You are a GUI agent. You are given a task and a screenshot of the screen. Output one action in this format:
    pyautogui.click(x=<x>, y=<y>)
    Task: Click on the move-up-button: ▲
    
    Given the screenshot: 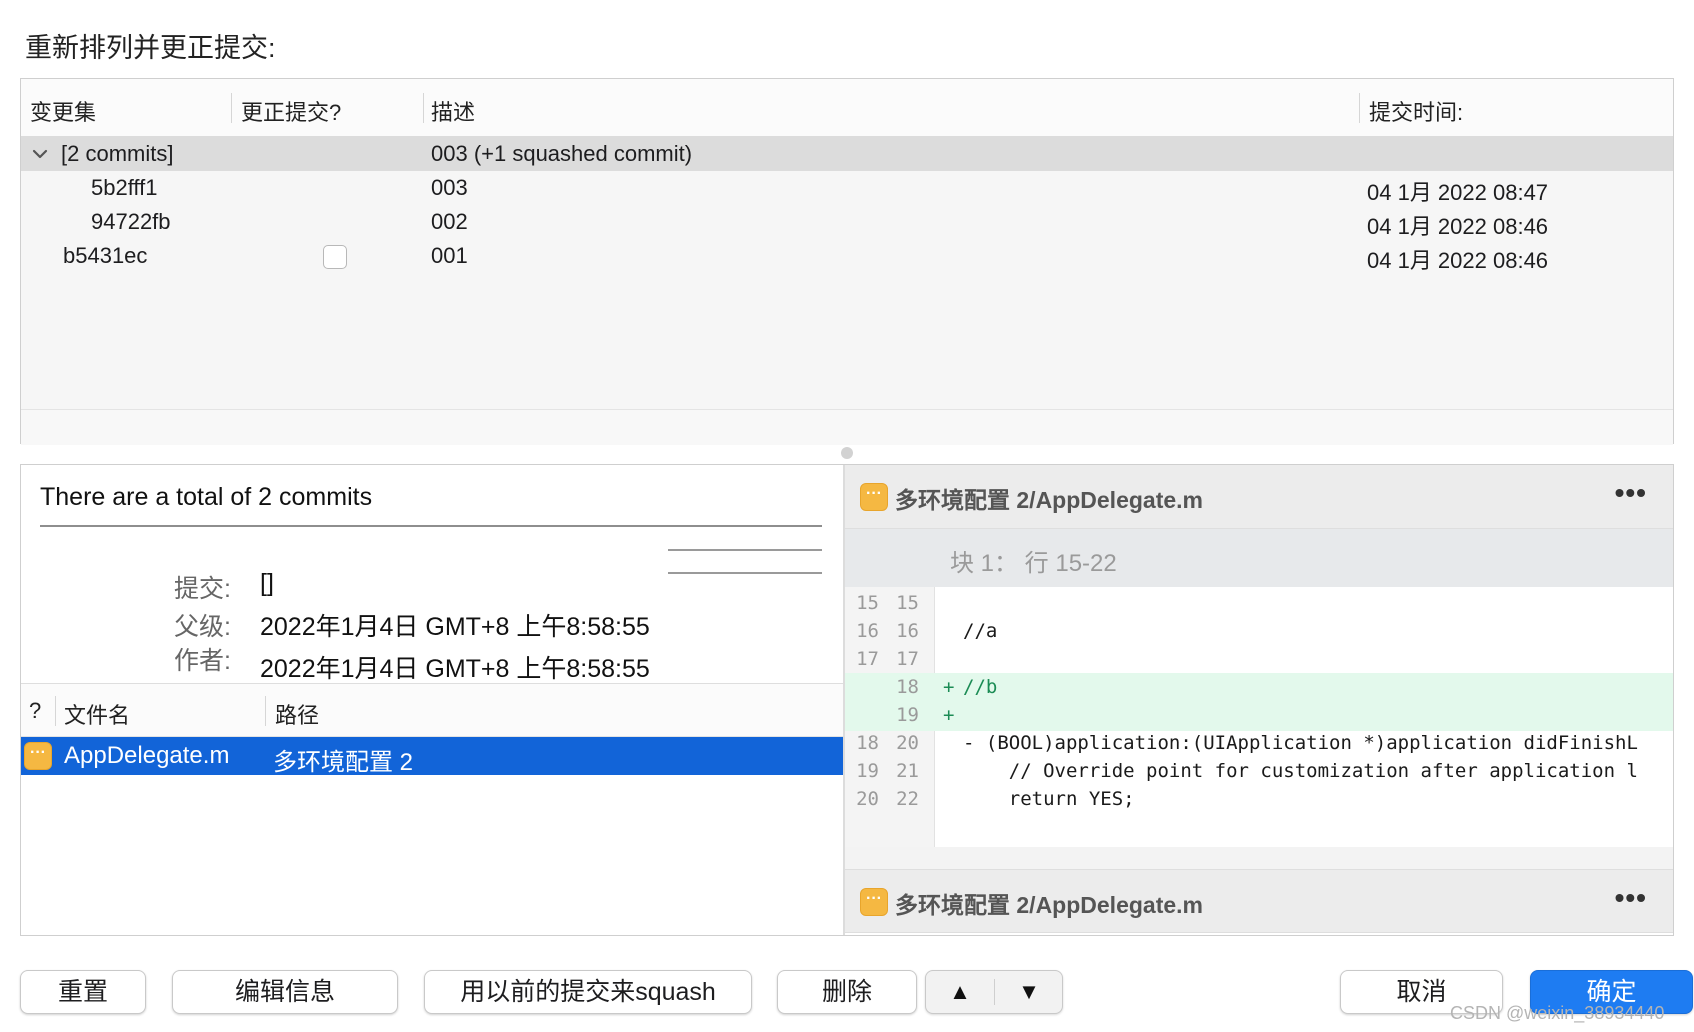 What is the action you would take?
    pyautogui.click(x=960, y=992)
    